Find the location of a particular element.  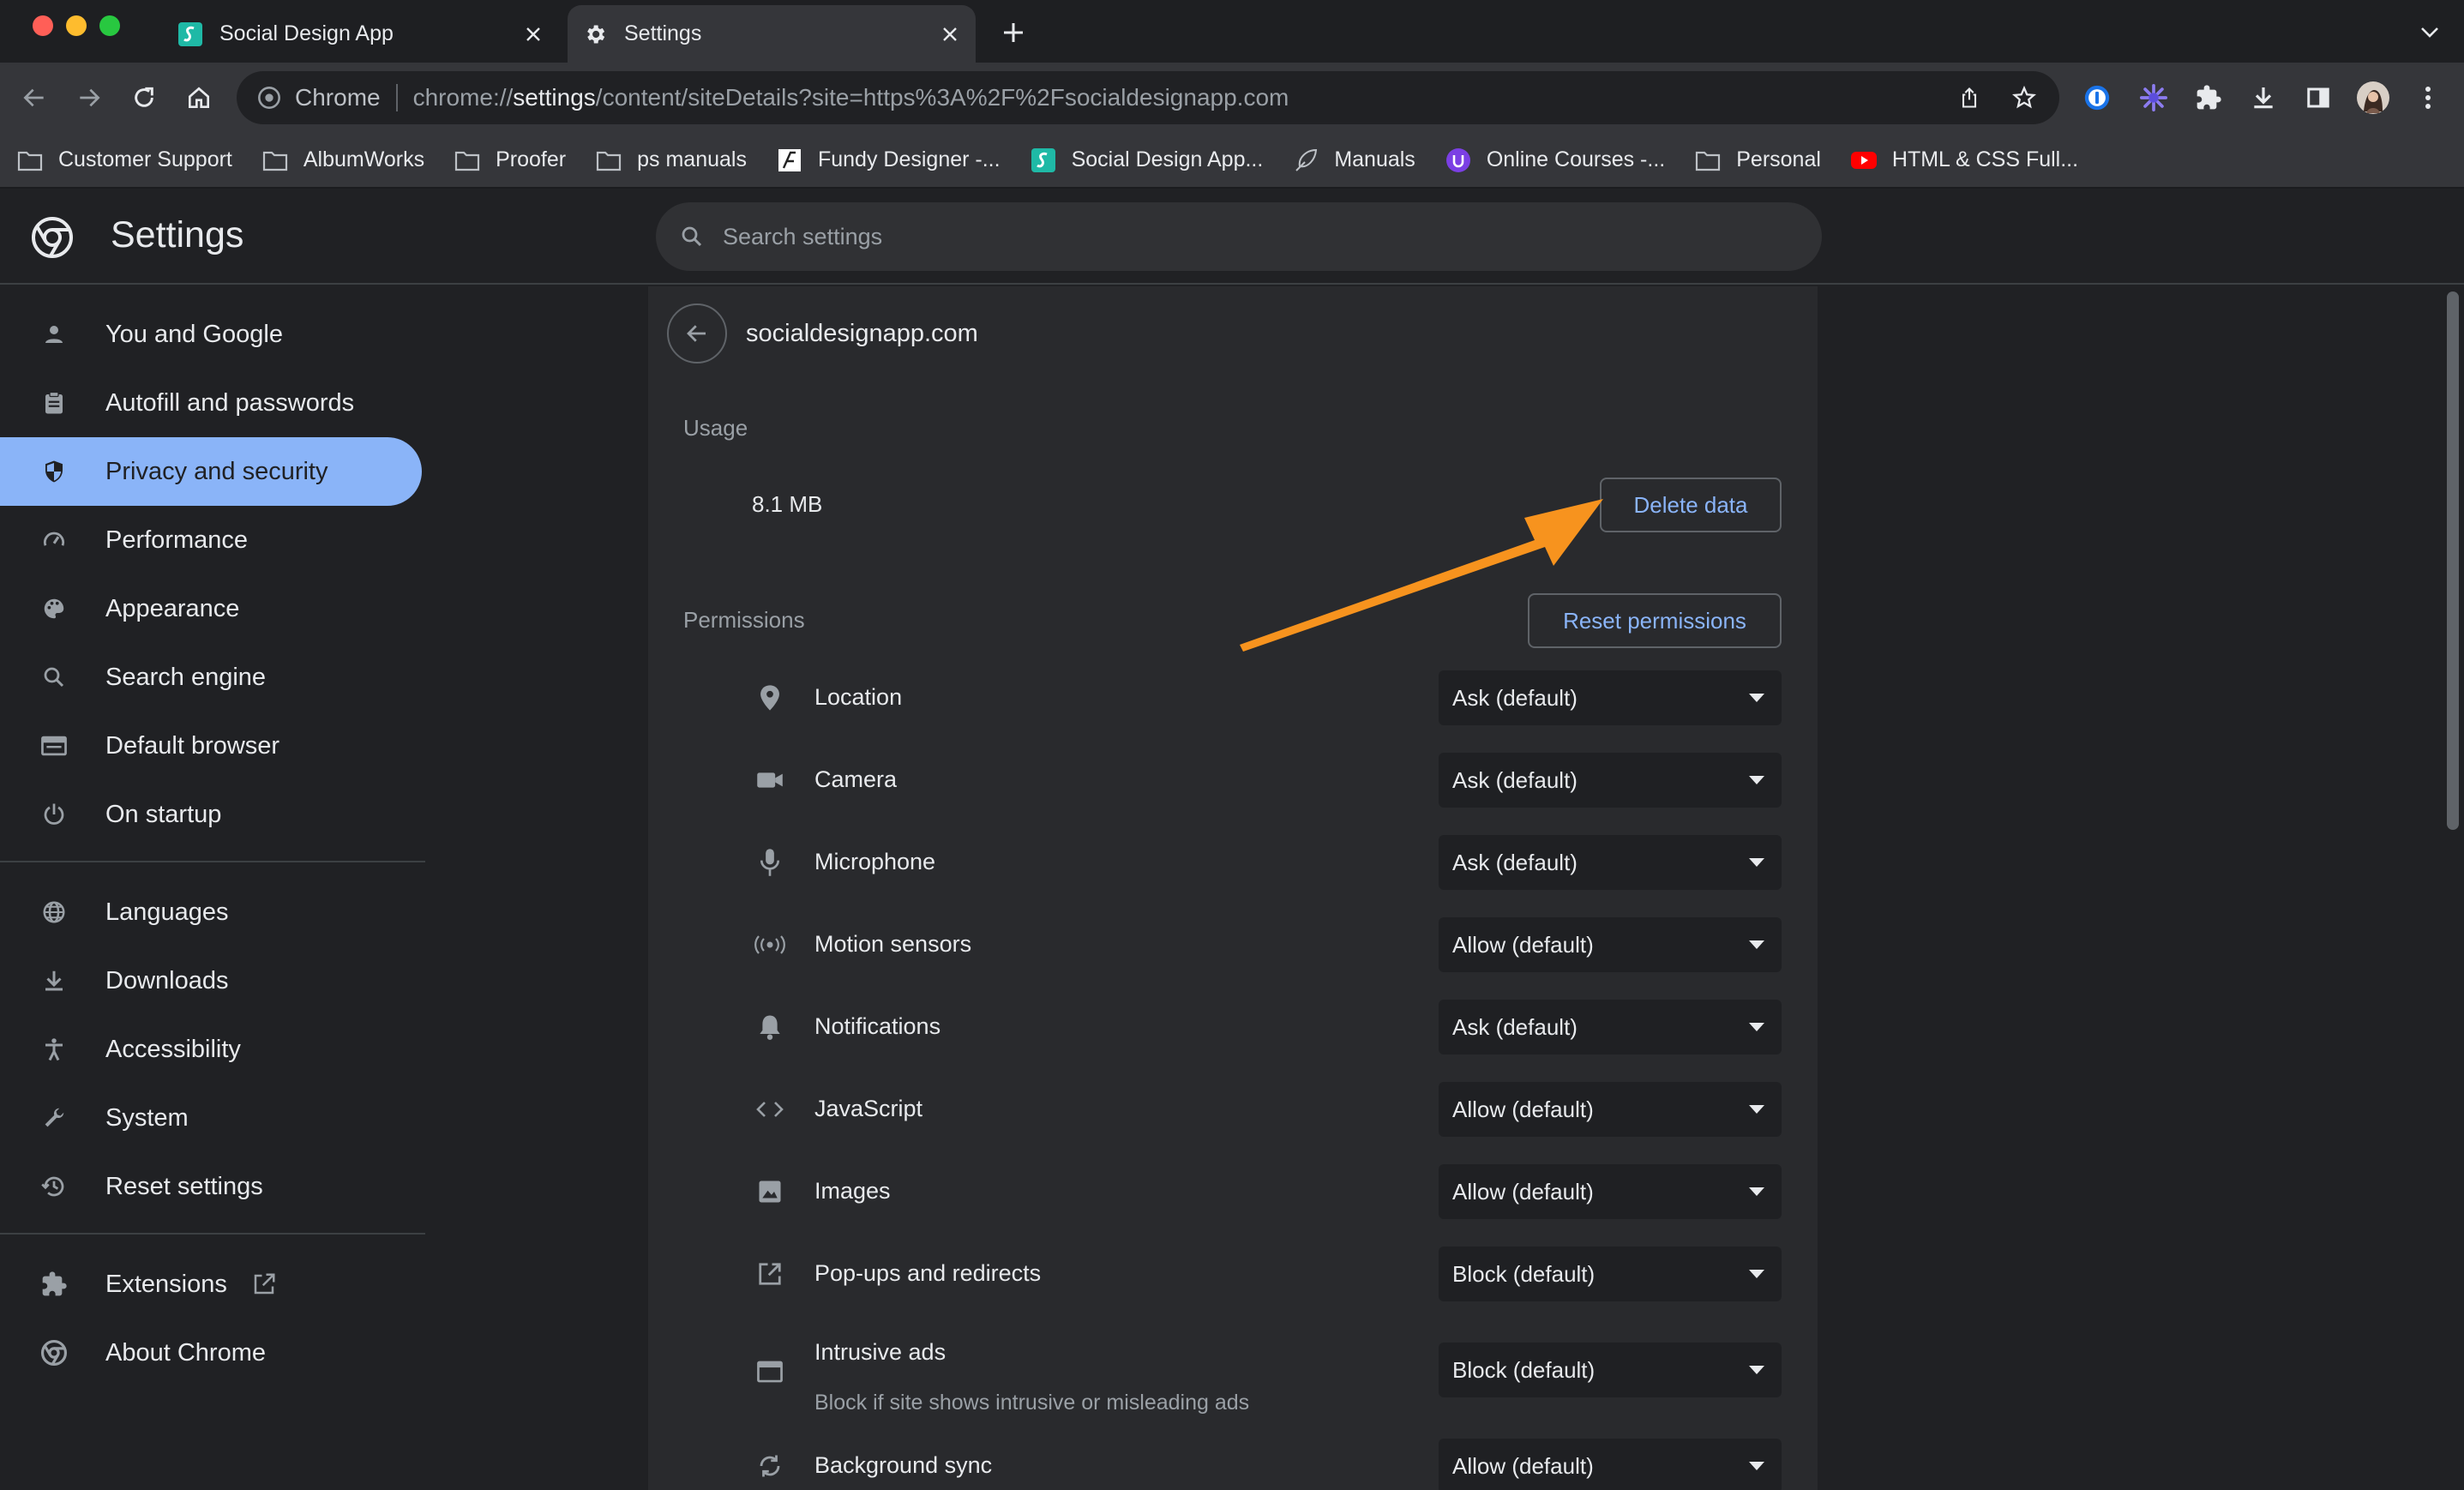

spark-extension-icon is located at coordinates (2154, 98).